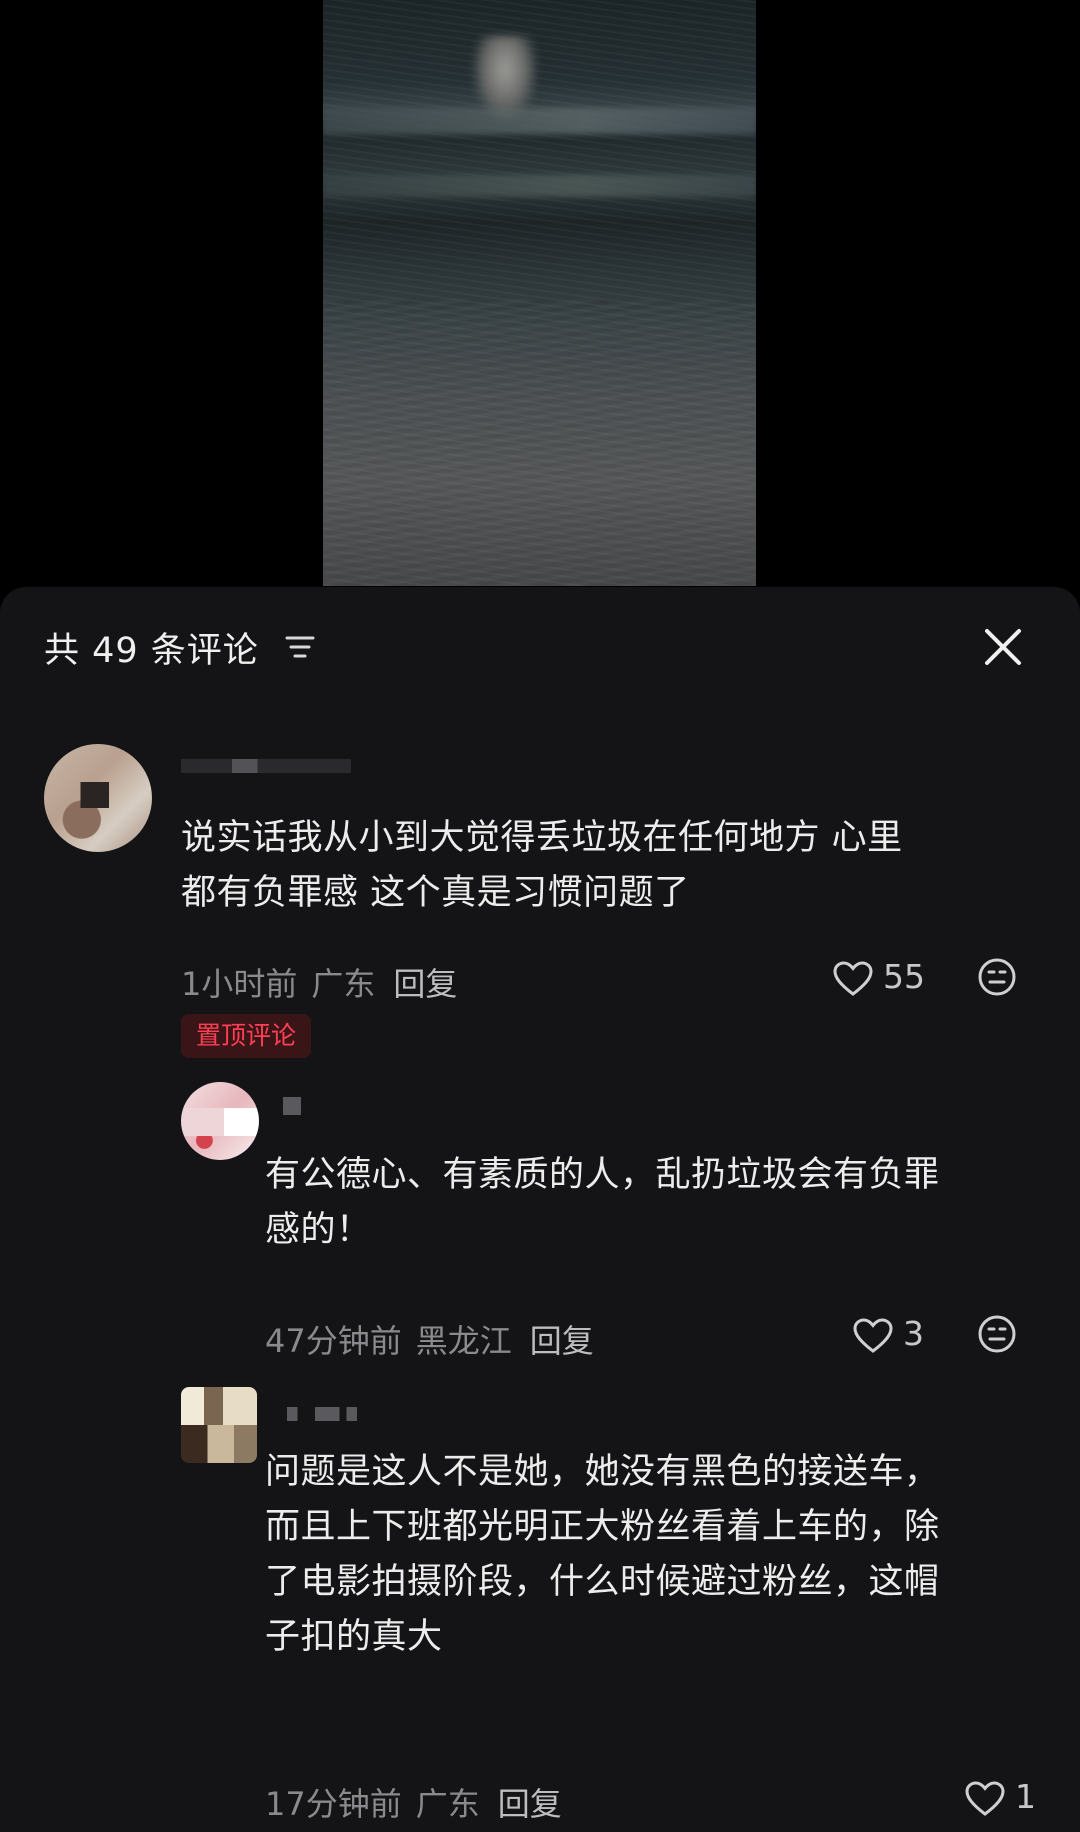 This screenshot has width=1080, height=1832. What do you see at coordinates (913, 1333) in the screenshot?
I see `like-count: 3` at bounding box center [913, 1333].